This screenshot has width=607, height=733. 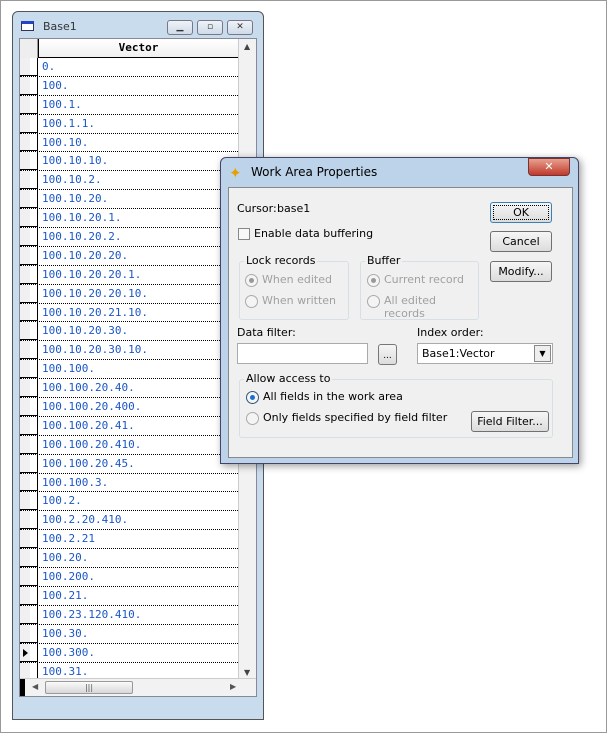 I want to click on chevron-down-icon: ▼, so click(x=542, y=353).